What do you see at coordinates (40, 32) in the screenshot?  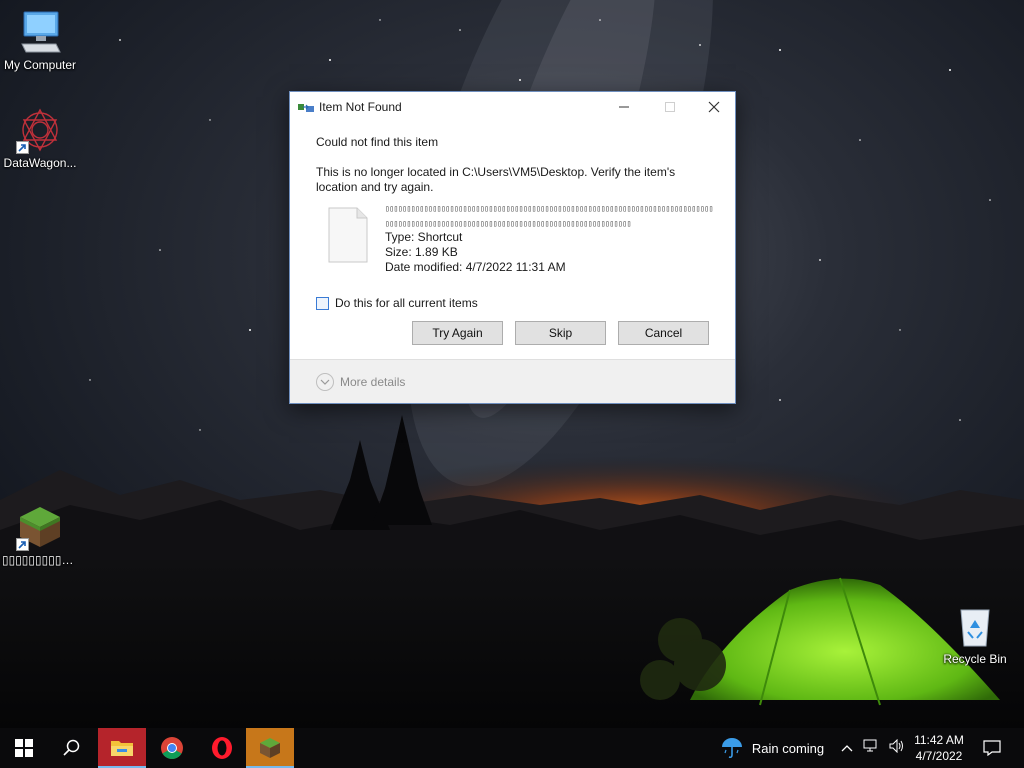 I see `computer-icon` at bounding box center [40, 32].